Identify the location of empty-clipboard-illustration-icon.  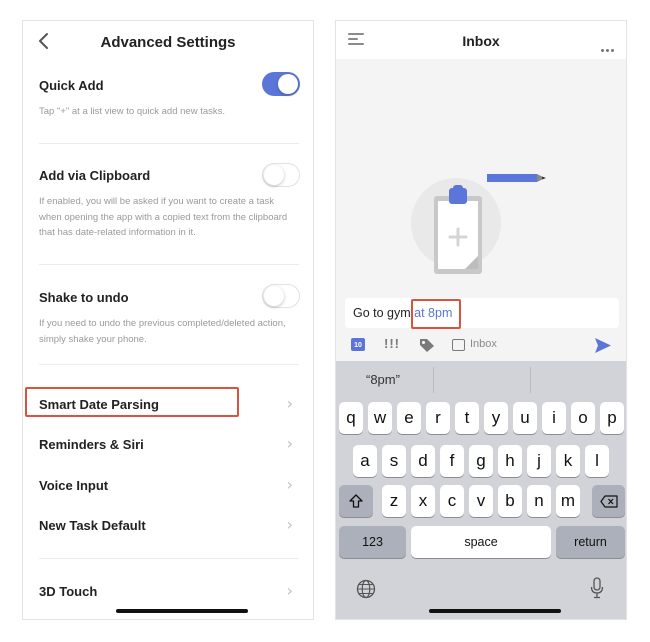
(478, 224).